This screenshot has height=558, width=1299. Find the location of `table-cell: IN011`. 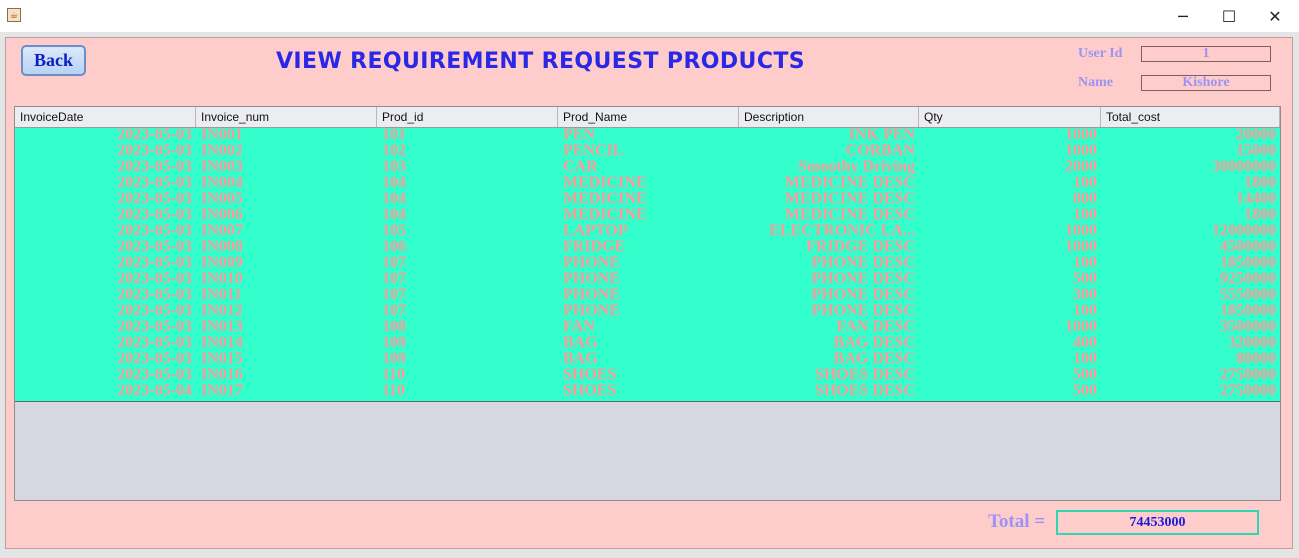

table-cell: IN011 is located at coordinates (221, 295).